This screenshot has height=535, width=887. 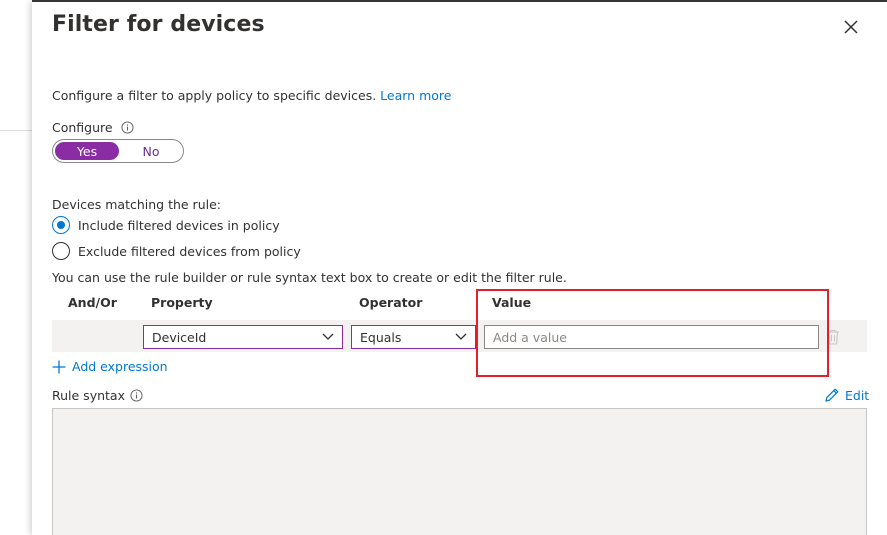 I want to click on close-button, so click(x=851, y=27).